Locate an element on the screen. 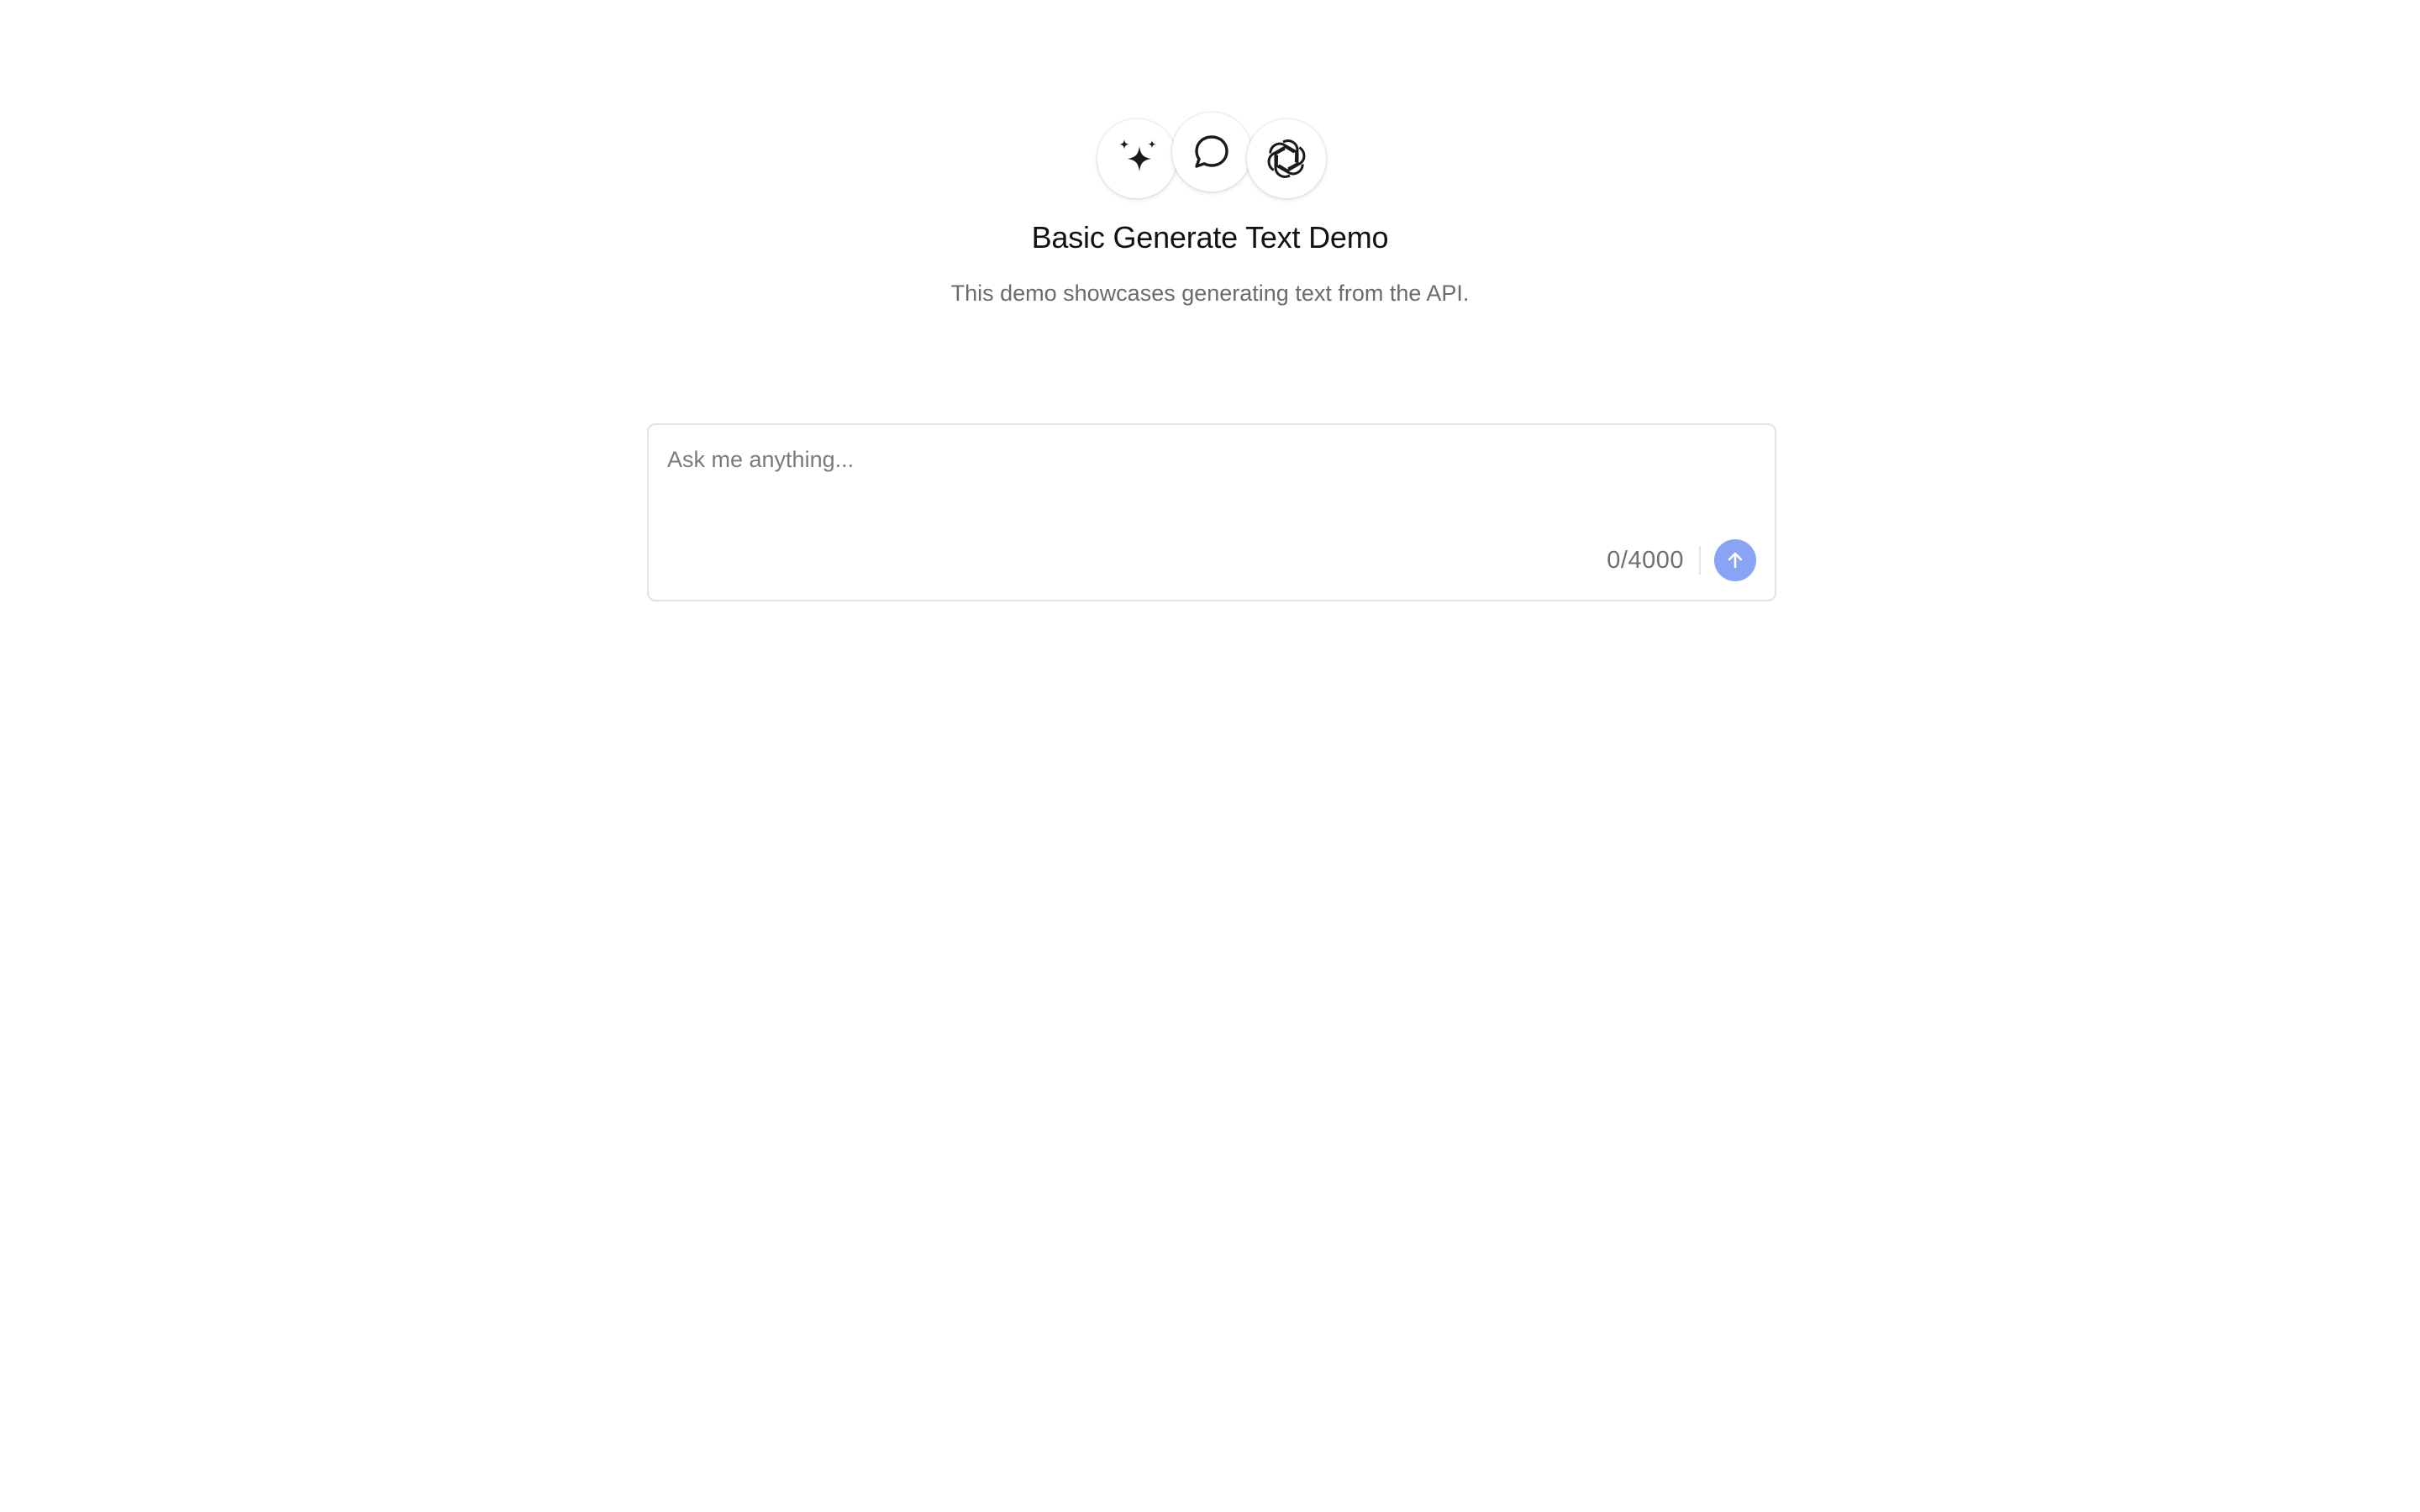  sparkles-icon is located at coordinates (1137, 155).